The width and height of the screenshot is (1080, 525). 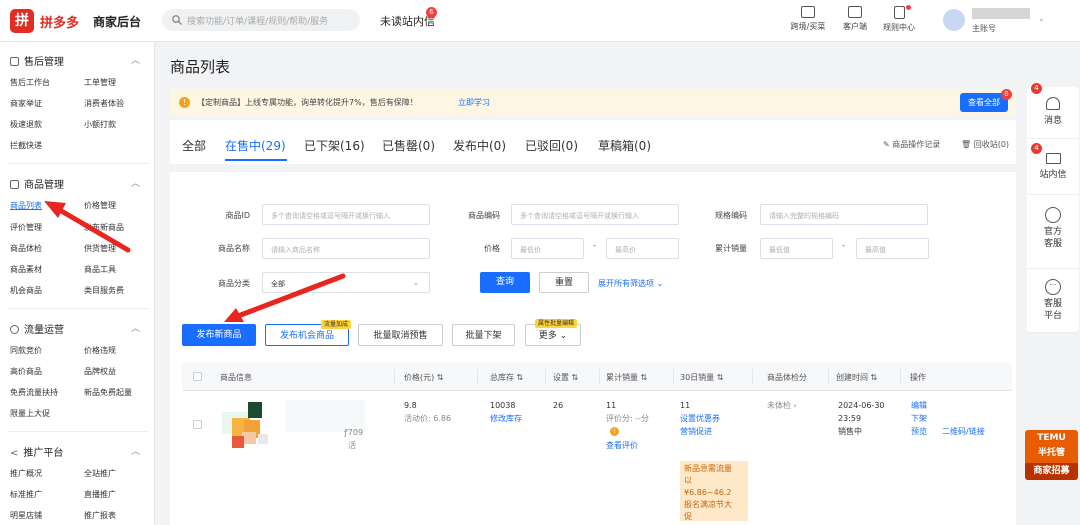 What do you see at coordinates (856, 377) in the screenshot?
I see `col-created: 创建时间 ⇅` at bounding box center [856, 377].